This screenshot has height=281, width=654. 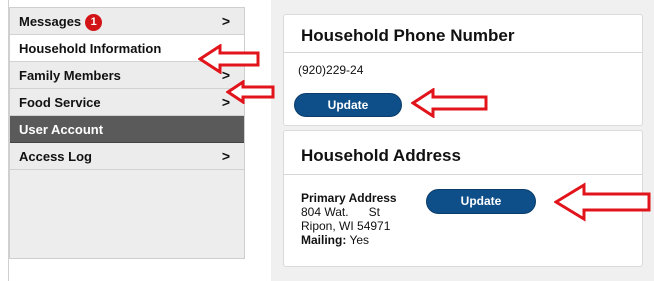 What do you see at coordinates (481, 201) in the screenshot?
I see `update-address-button: Update` at bounding box center [481, 201].